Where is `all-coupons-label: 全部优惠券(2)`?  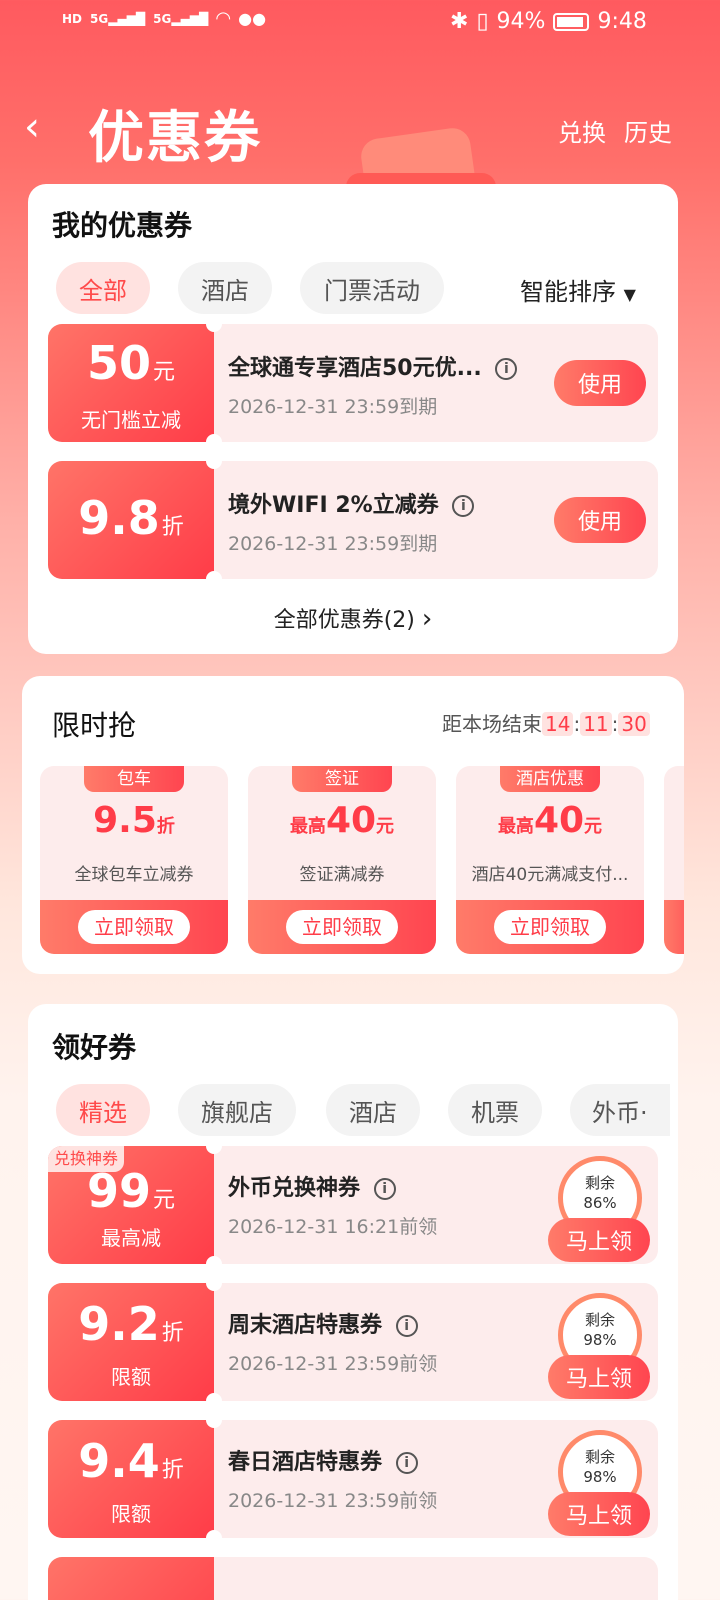
all-coupons-label: 全部优惠券(2) is located at coordinates (344, 620).